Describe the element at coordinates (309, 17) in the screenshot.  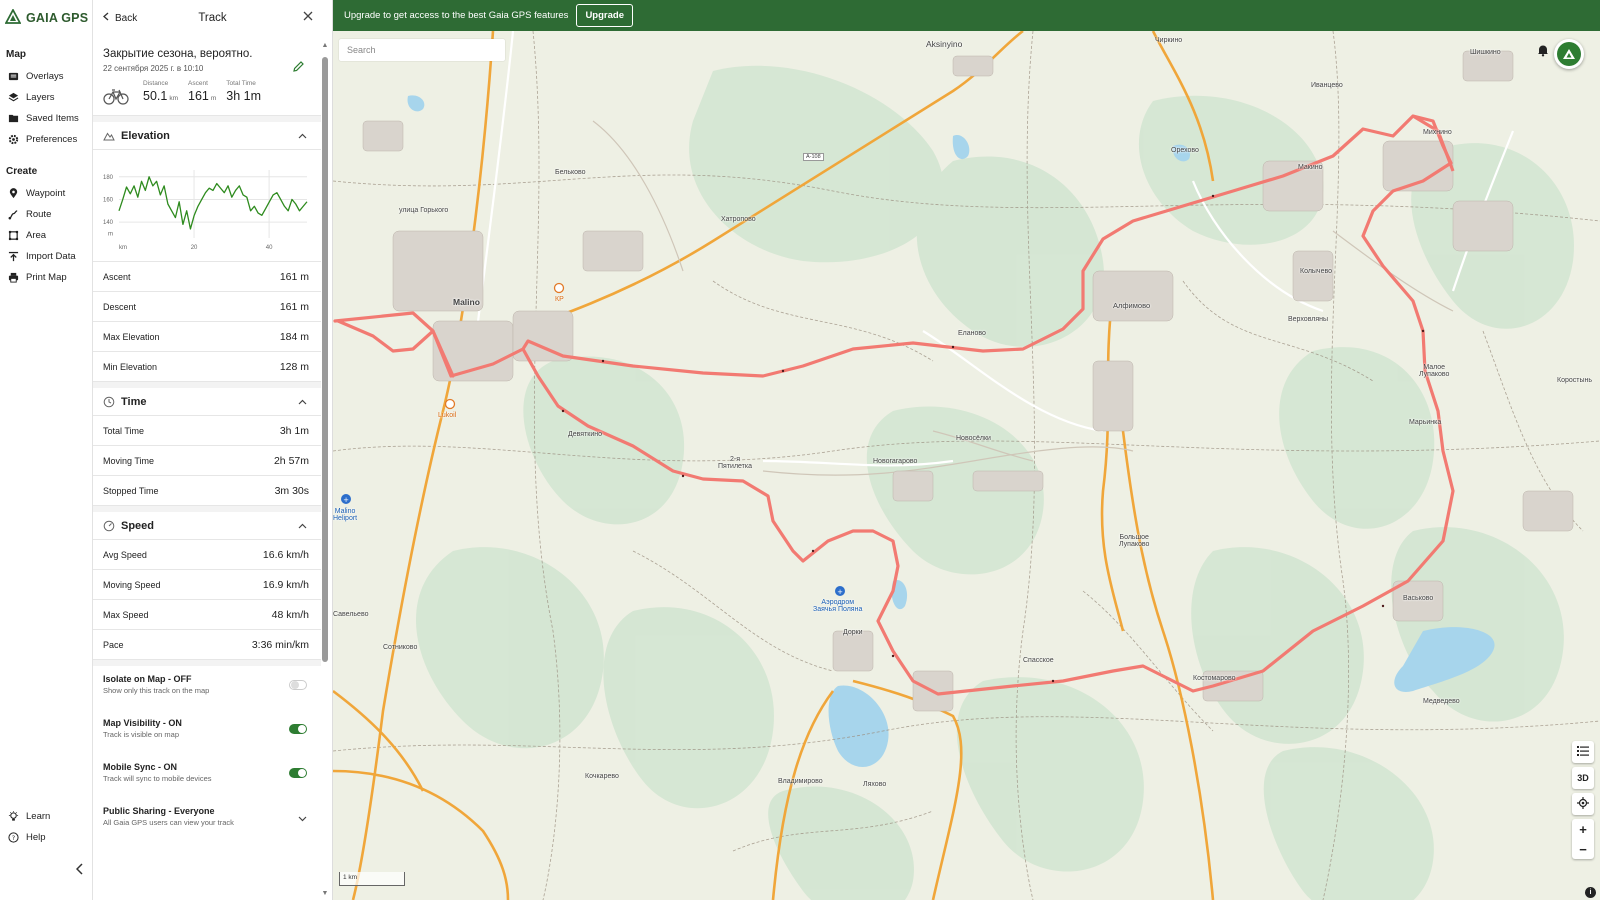
I see `close-icon` at that location.